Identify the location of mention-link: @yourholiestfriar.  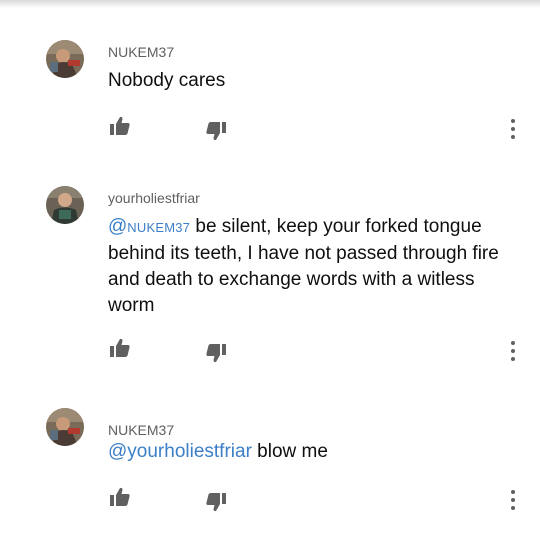
(180, 451).